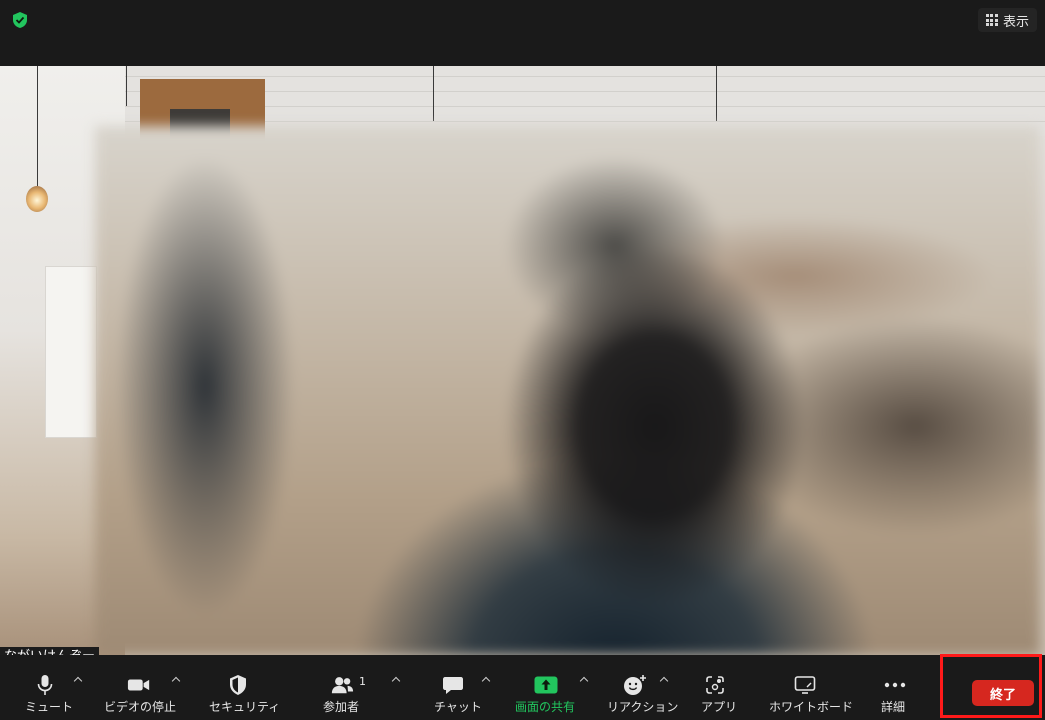 This screenshot has height=720, width=1045. I want to click on microphone-icon, so click(45, 685).